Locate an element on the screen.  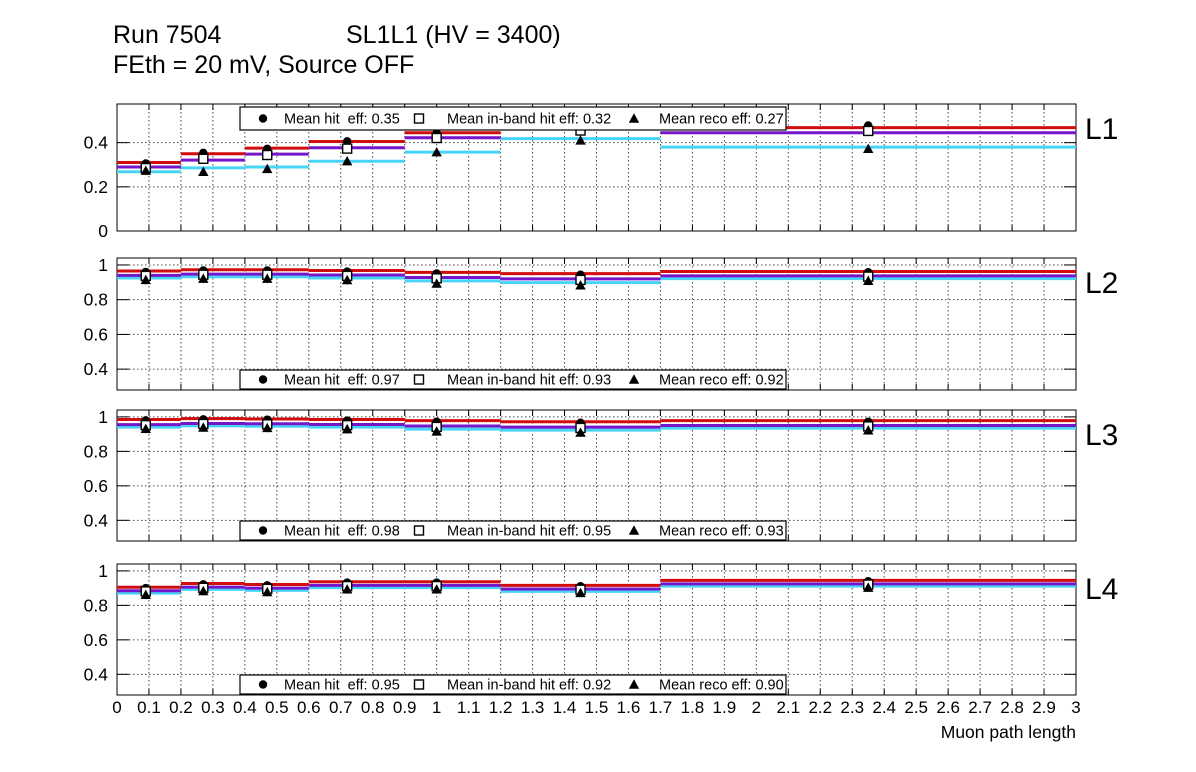
x-tick-label: 1.2 is located at coordinates (501, 707).